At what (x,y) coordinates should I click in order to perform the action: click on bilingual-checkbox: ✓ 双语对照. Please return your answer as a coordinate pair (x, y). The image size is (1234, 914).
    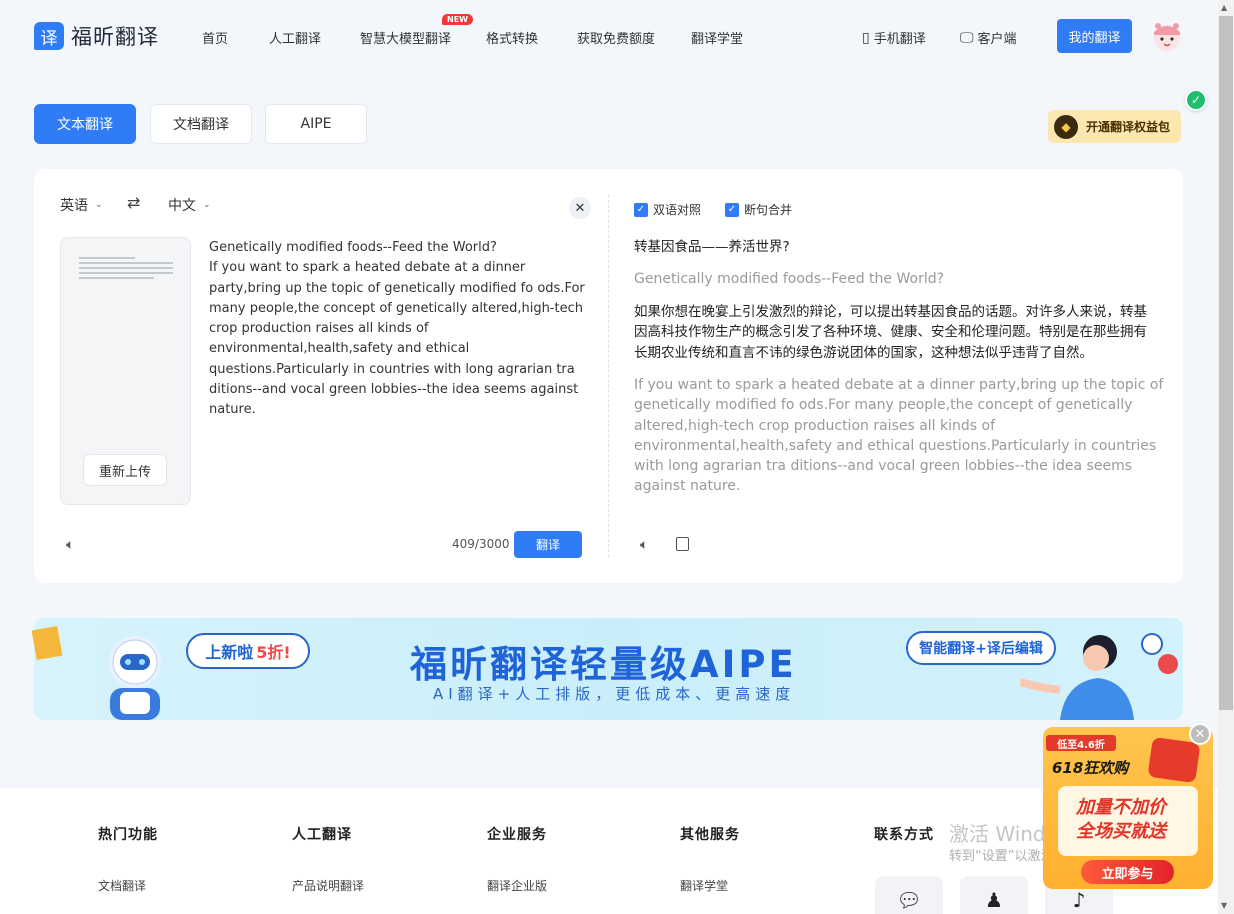
    Looking at the image, I should click on (667, 209).